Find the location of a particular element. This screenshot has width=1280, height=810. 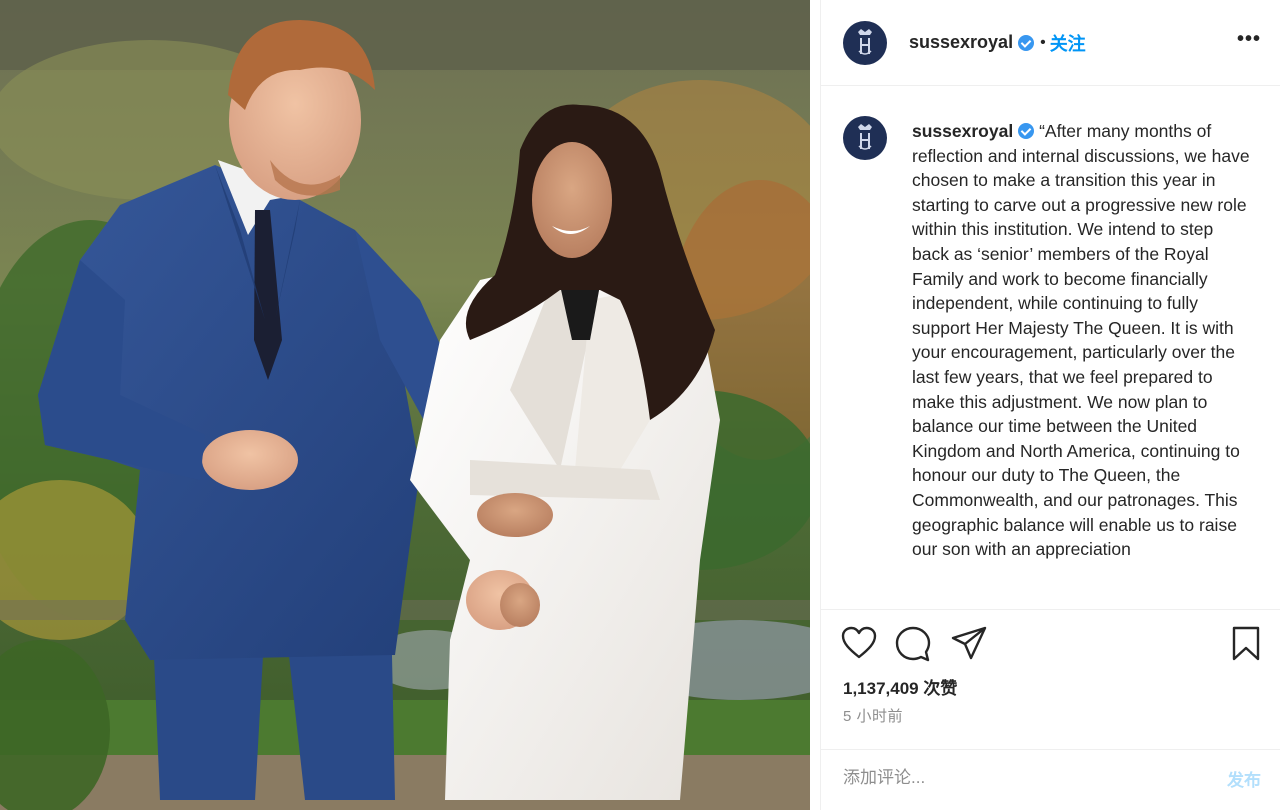

more-options-button: ••• is located at coordinates (1249, 39).